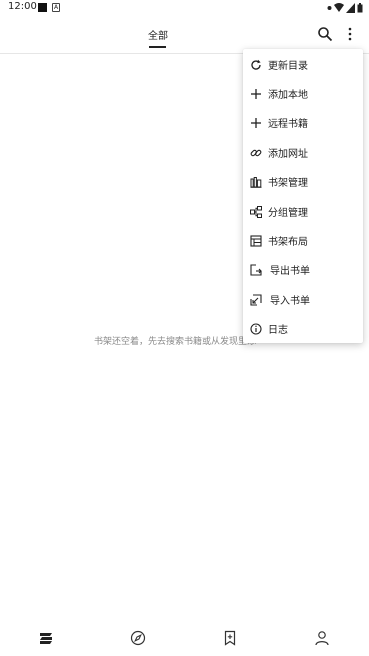 This screenshot has height=656, width=369. I want to click on tab-all: 全部, so click(158, 34).